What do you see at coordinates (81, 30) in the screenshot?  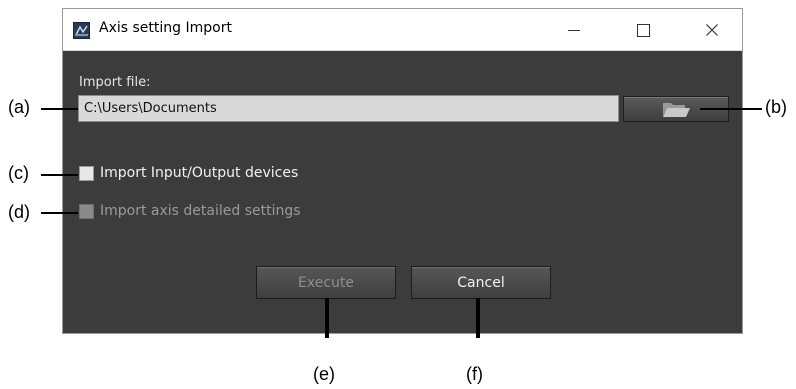 I see `axis-app-icon` at bounding box center [81, 30].